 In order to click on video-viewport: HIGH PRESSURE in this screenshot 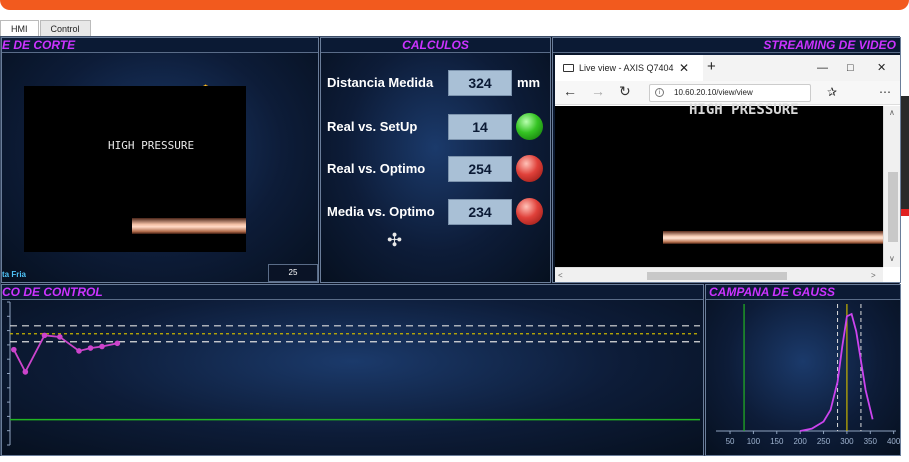, I will do `click(719, 184)`.